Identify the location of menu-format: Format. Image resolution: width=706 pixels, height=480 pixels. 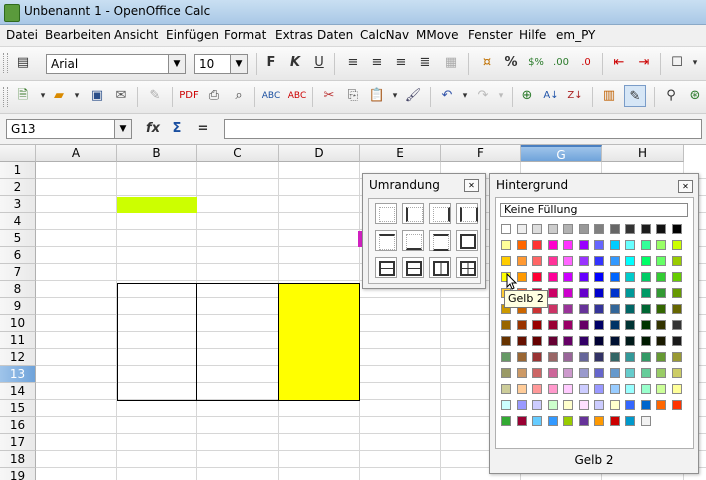
(245, 35).